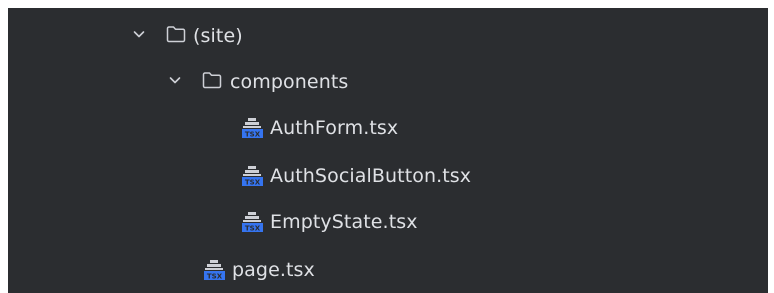  Describe the element at coordinates (218, 36) in the screenshot. I see `tree-item-label: (site)` at that location.